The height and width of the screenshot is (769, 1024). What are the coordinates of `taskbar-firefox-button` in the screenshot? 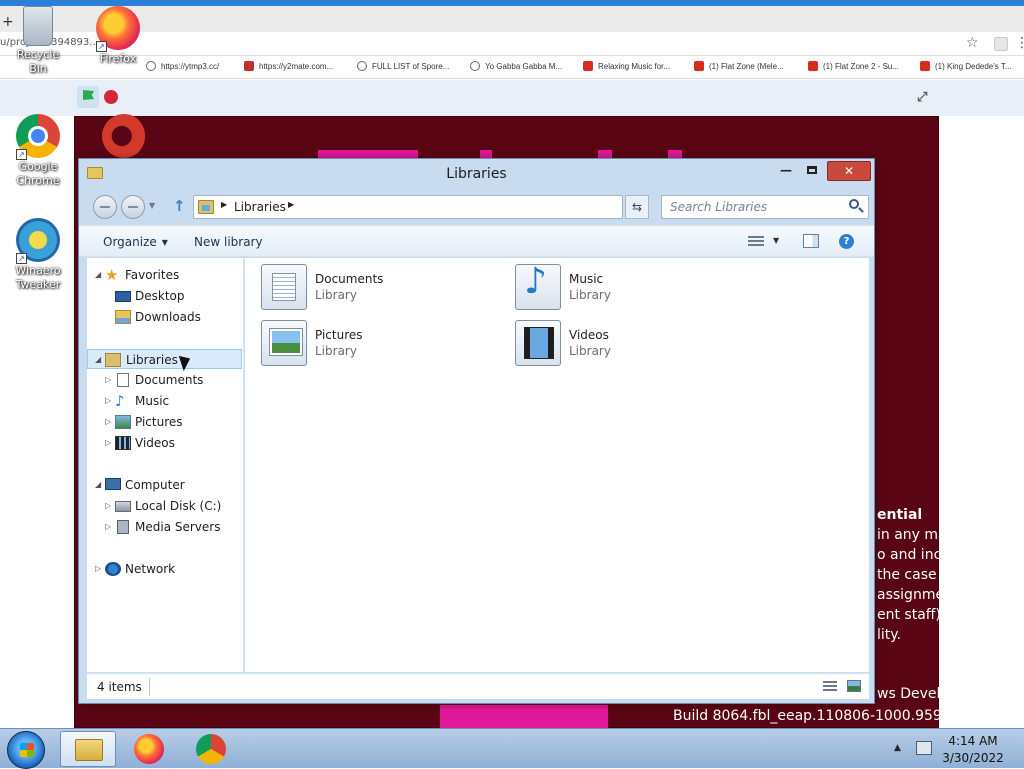 It's located at (150, 749).